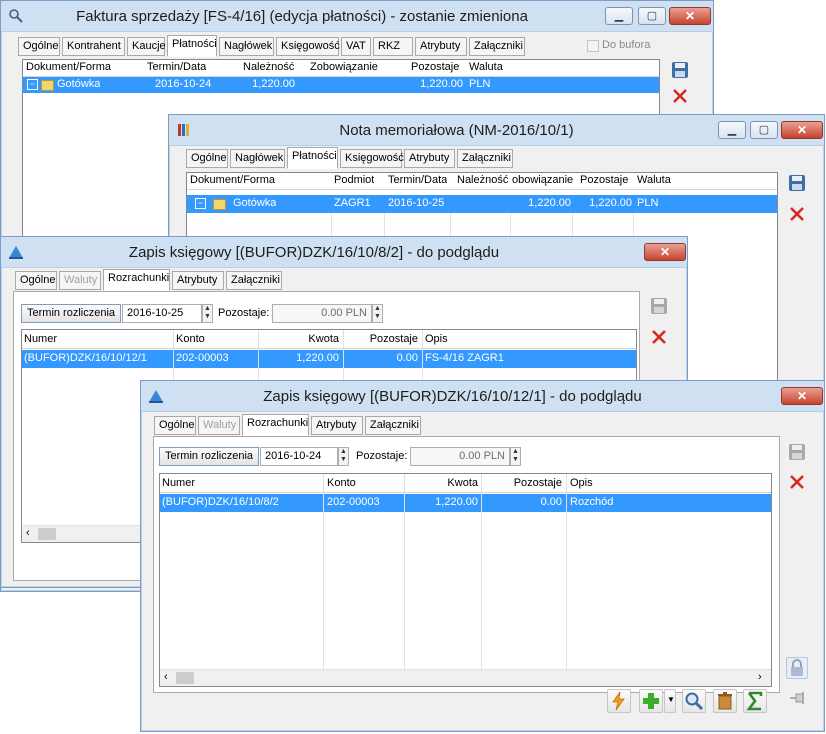 The width and height of the screenshot is (826, 734). Describe the element at coordinates (542, 180) in the screenshot. I see `col-zobowiazanie: obowiązanie` at that location.